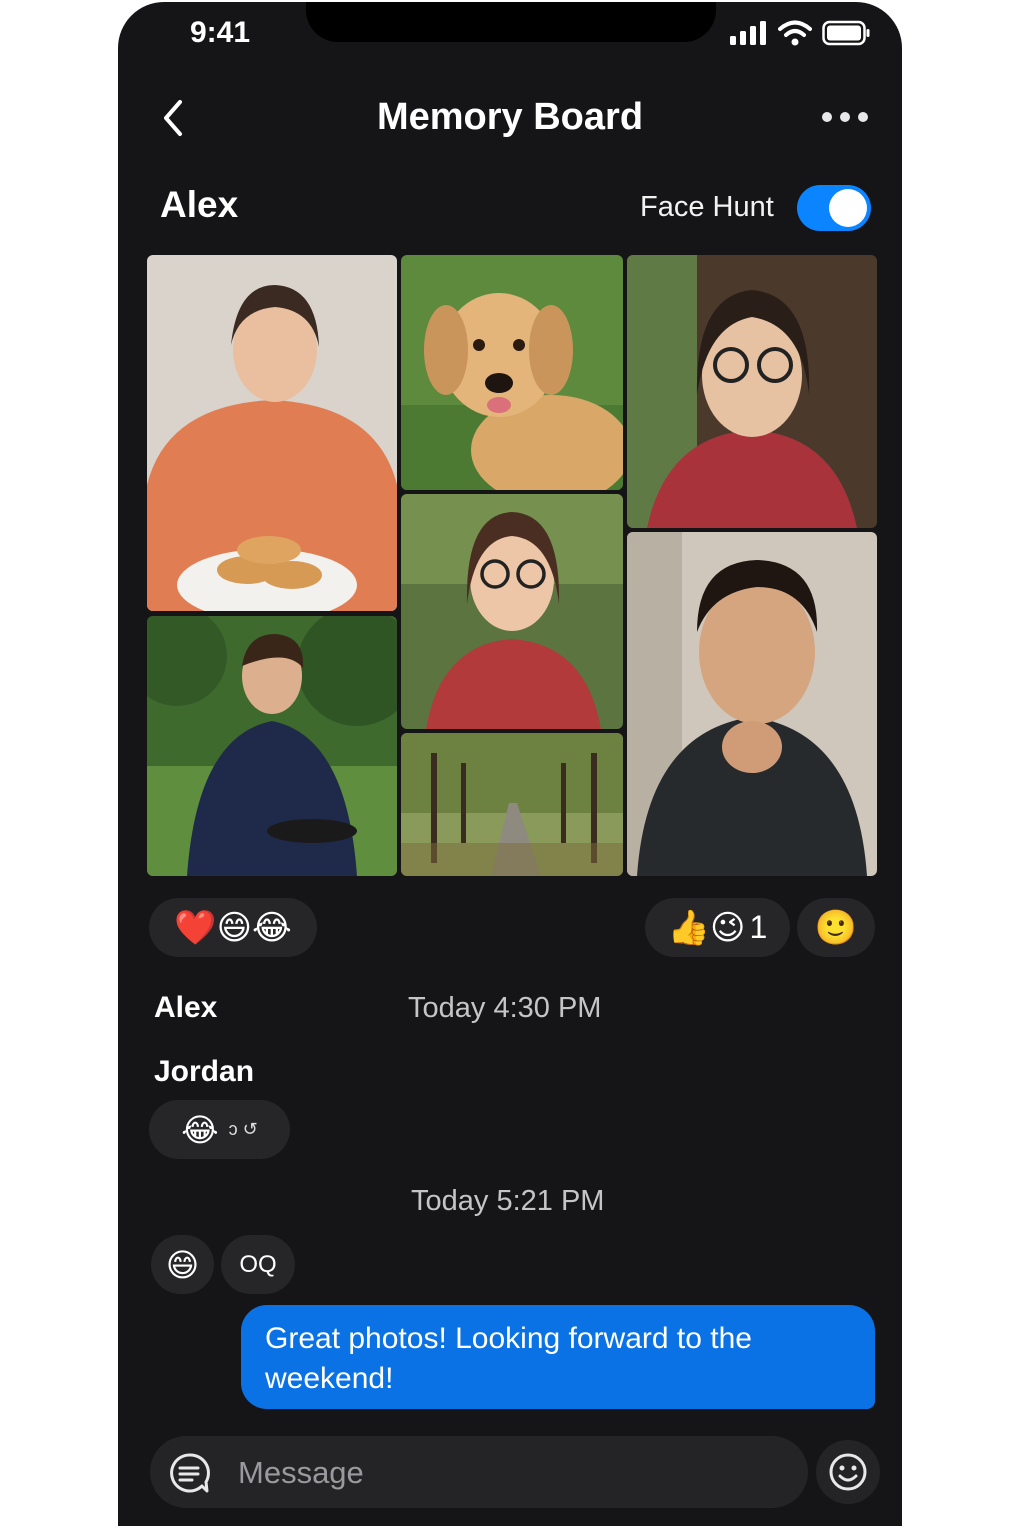  I want to click on face-hunt-label: Face Hunt, so click(707, 207).